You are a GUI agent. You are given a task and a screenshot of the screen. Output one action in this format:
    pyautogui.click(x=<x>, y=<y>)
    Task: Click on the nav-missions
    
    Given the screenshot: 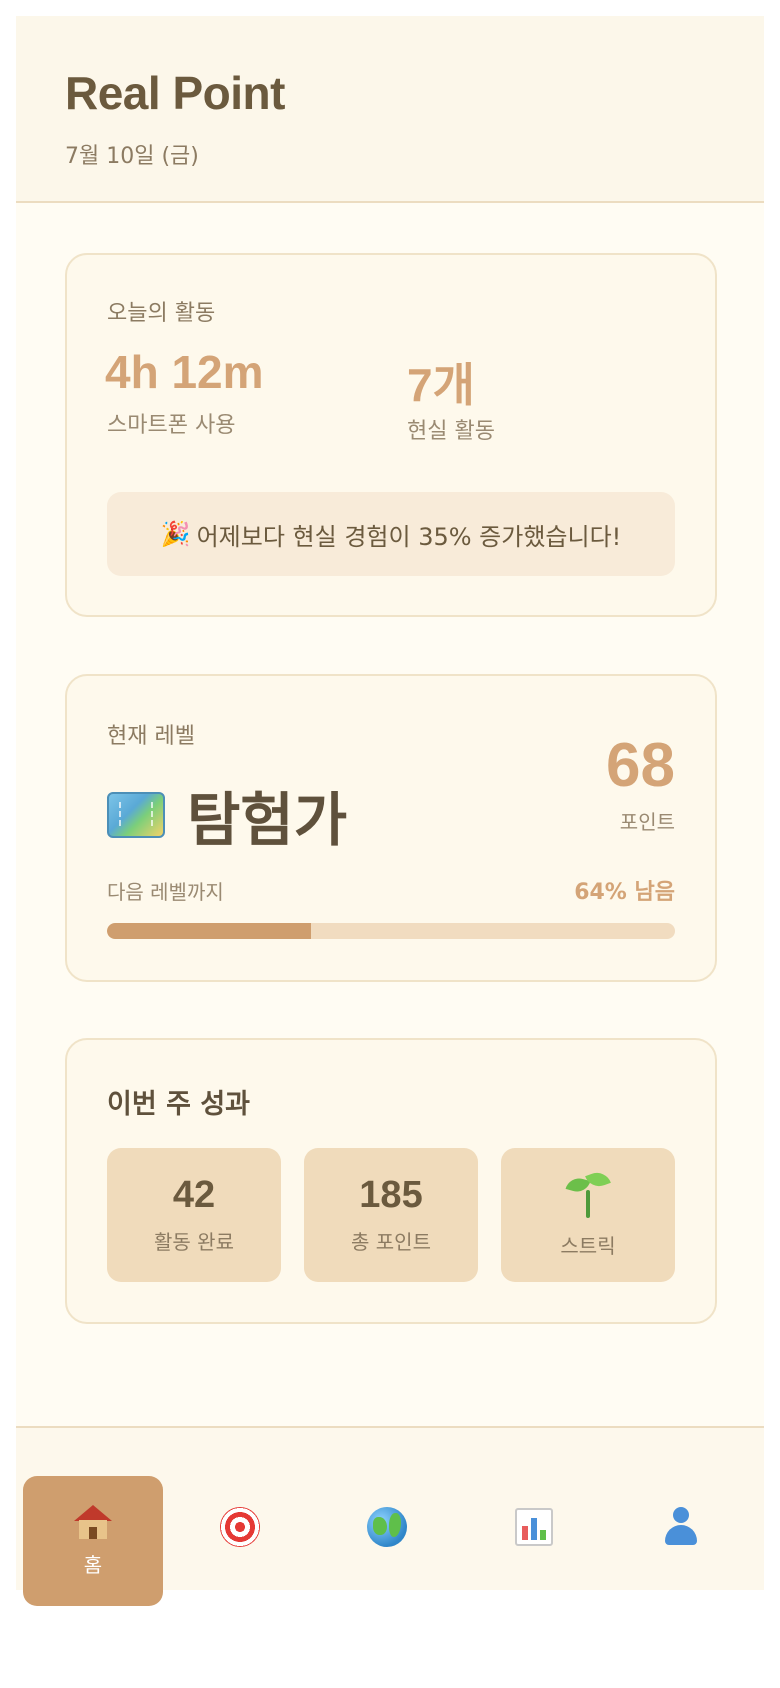 What is the action you would take?
    pyautogui.click(x=240, y=1527)
    